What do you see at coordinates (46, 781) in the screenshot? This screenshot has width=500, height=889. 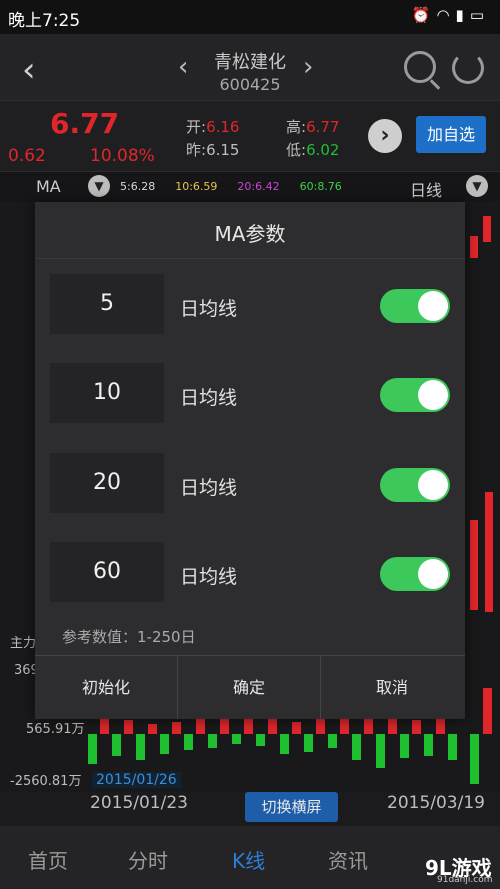 I see `y-label-bottom: -2560.81万` at bounding box center [46, 781].